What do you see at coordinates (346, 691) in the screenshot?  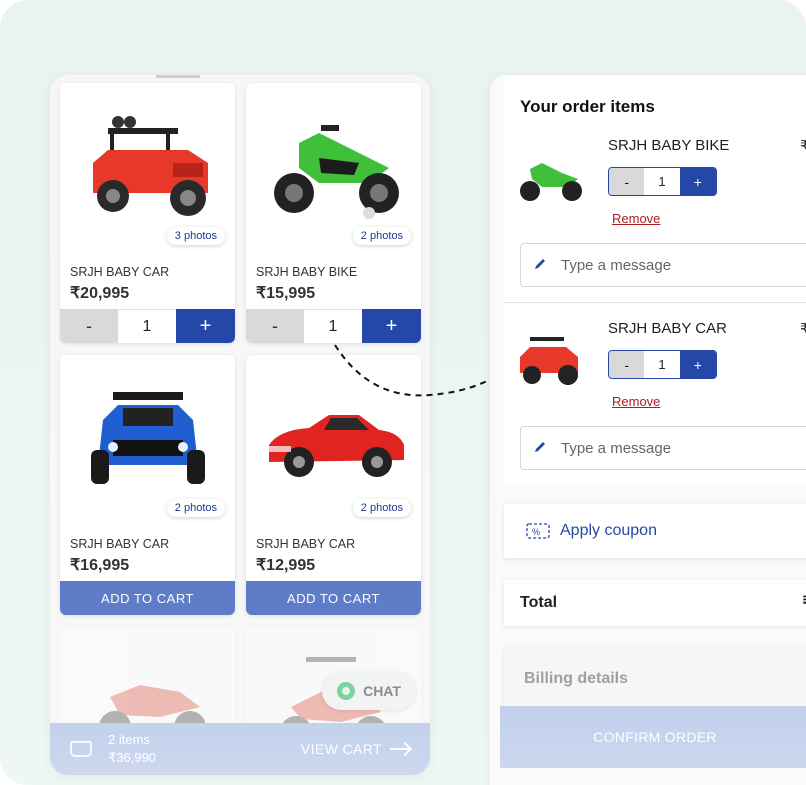 I see `whatsapp-icon` at bounding box center [346, 691].